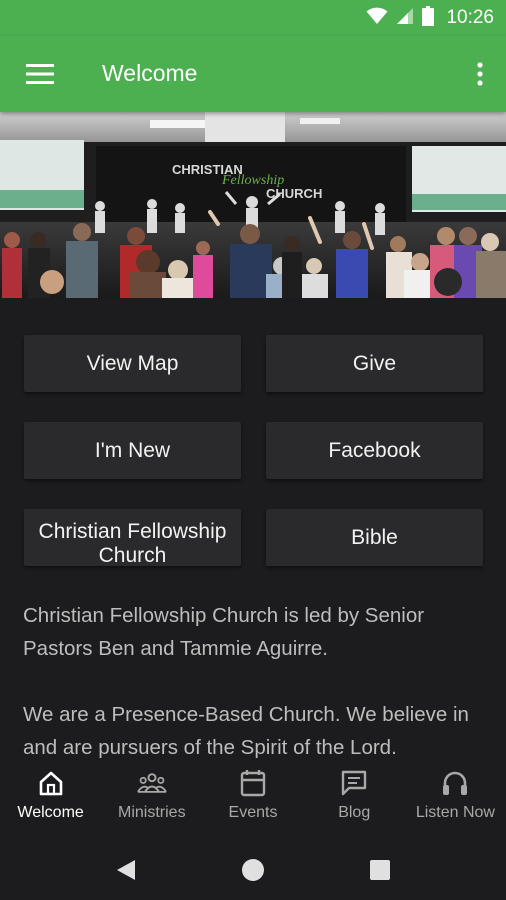 The width and height of the screenshot is (506, 900). Describe the element at coordinates (126, 870) in the screenshot. I see `back-icon` at that location.